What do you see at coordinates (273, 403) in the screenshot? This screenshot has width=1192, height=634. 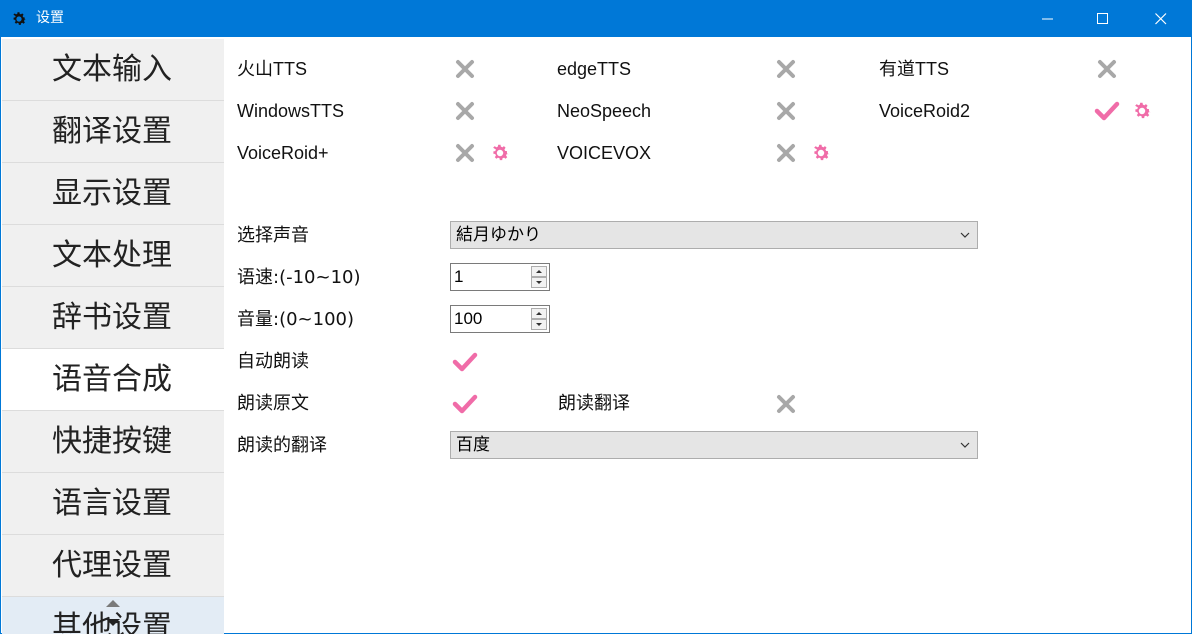 I see `read-original-label: 朗读原文` at bounding box center [273, 403].